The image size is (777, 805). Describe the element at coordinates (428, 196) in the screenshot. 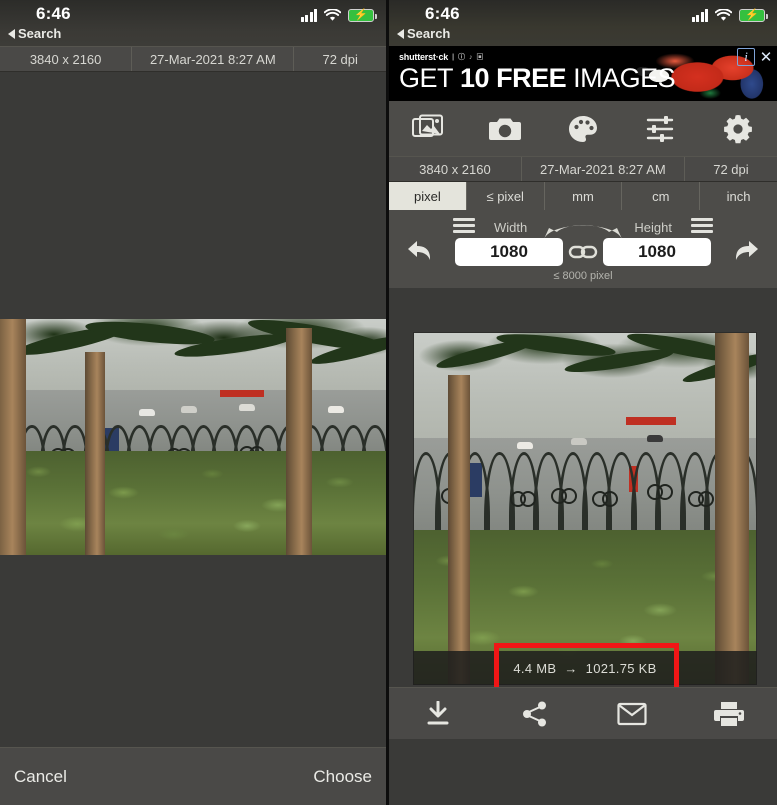

I see `tab-pixel: pixel` at that location.